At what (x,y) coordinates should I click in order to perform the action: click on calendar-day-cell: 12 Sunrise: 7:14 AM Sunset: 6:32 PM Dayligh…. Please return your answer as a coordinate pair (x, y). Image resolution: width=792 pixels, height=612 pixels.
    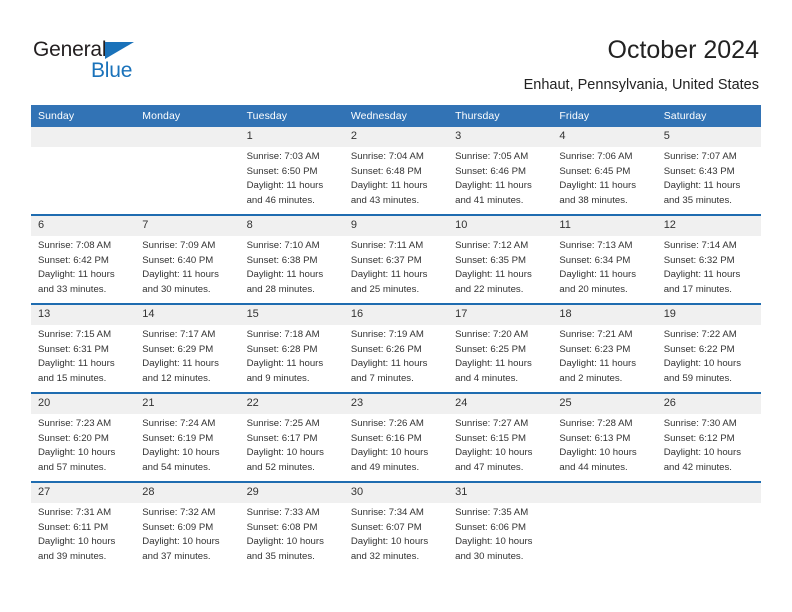
    Looking at the image, I should click on (708, 259).